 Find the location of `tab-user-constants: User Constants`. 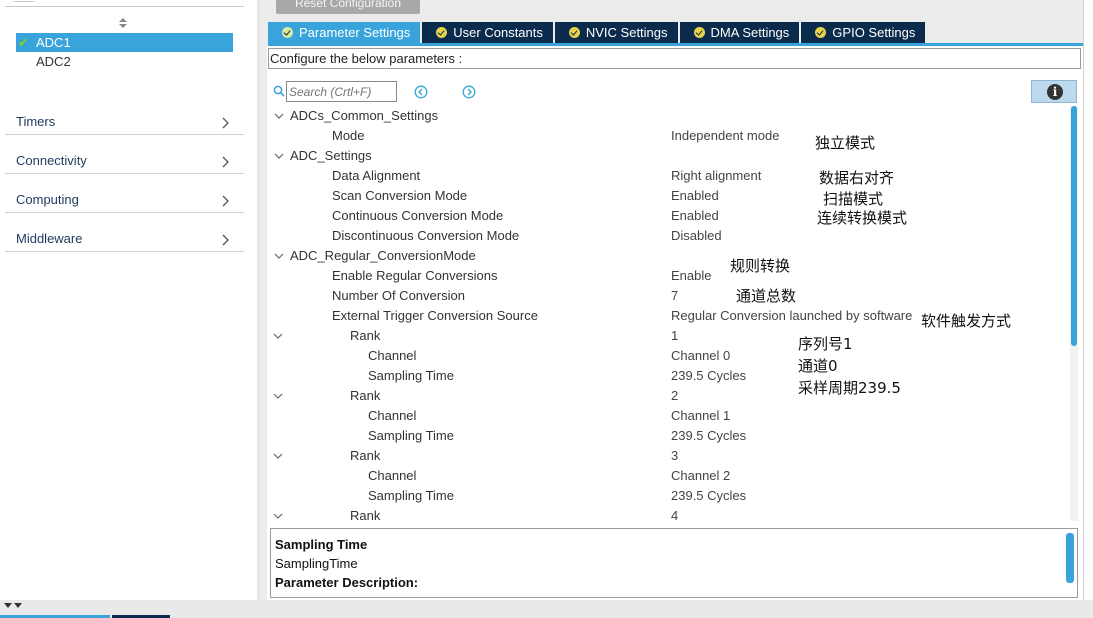

tab-user-constants: User Constants is located at coordinates (487, 33).